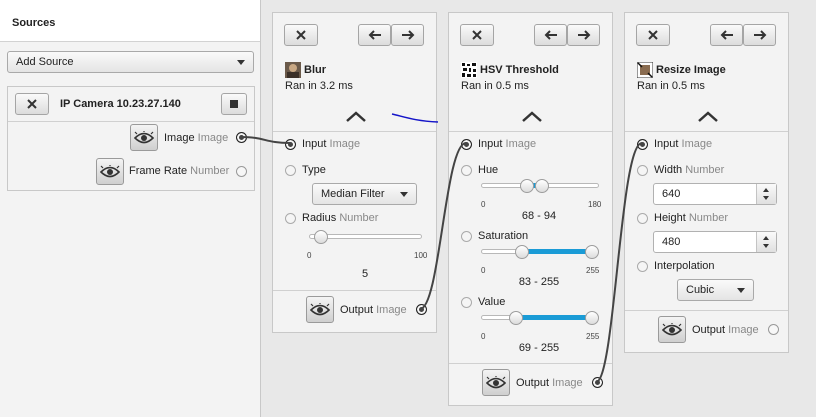 This screenshot has width=816, height=417. Describe the element at coordinates (483, 204) in the screenshot. I see `hue-min: 0` at that location.